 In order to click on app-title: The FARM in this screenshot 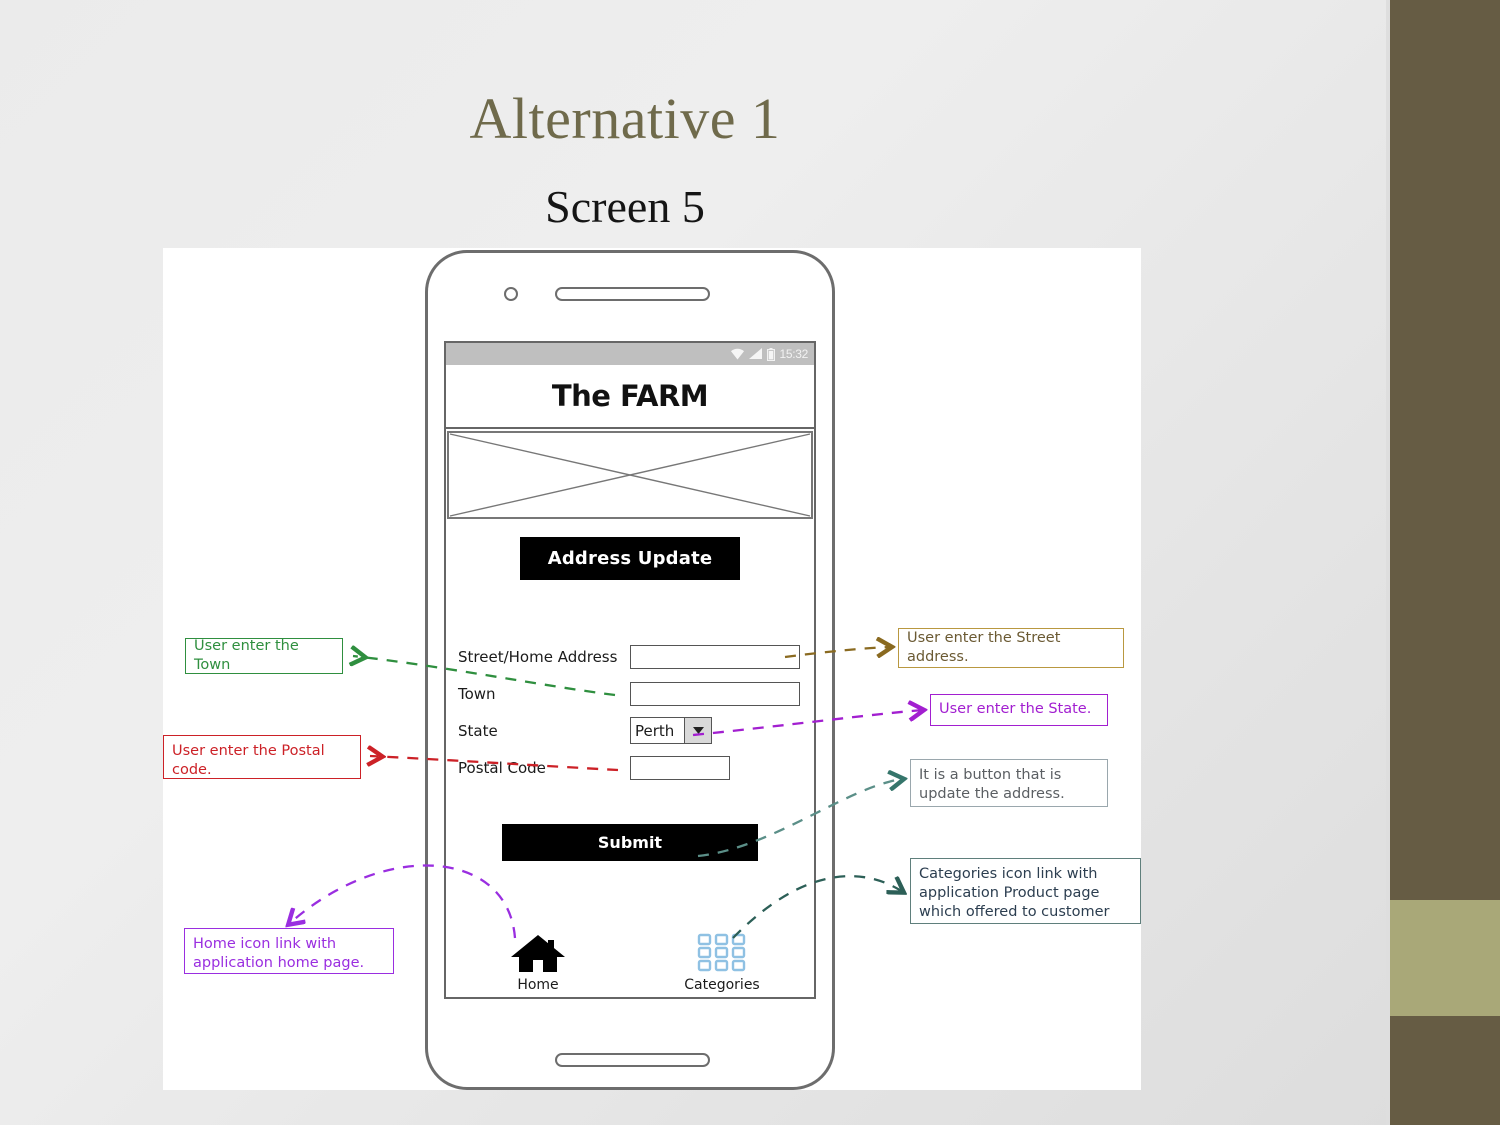, I will do `click(630, 396)`.